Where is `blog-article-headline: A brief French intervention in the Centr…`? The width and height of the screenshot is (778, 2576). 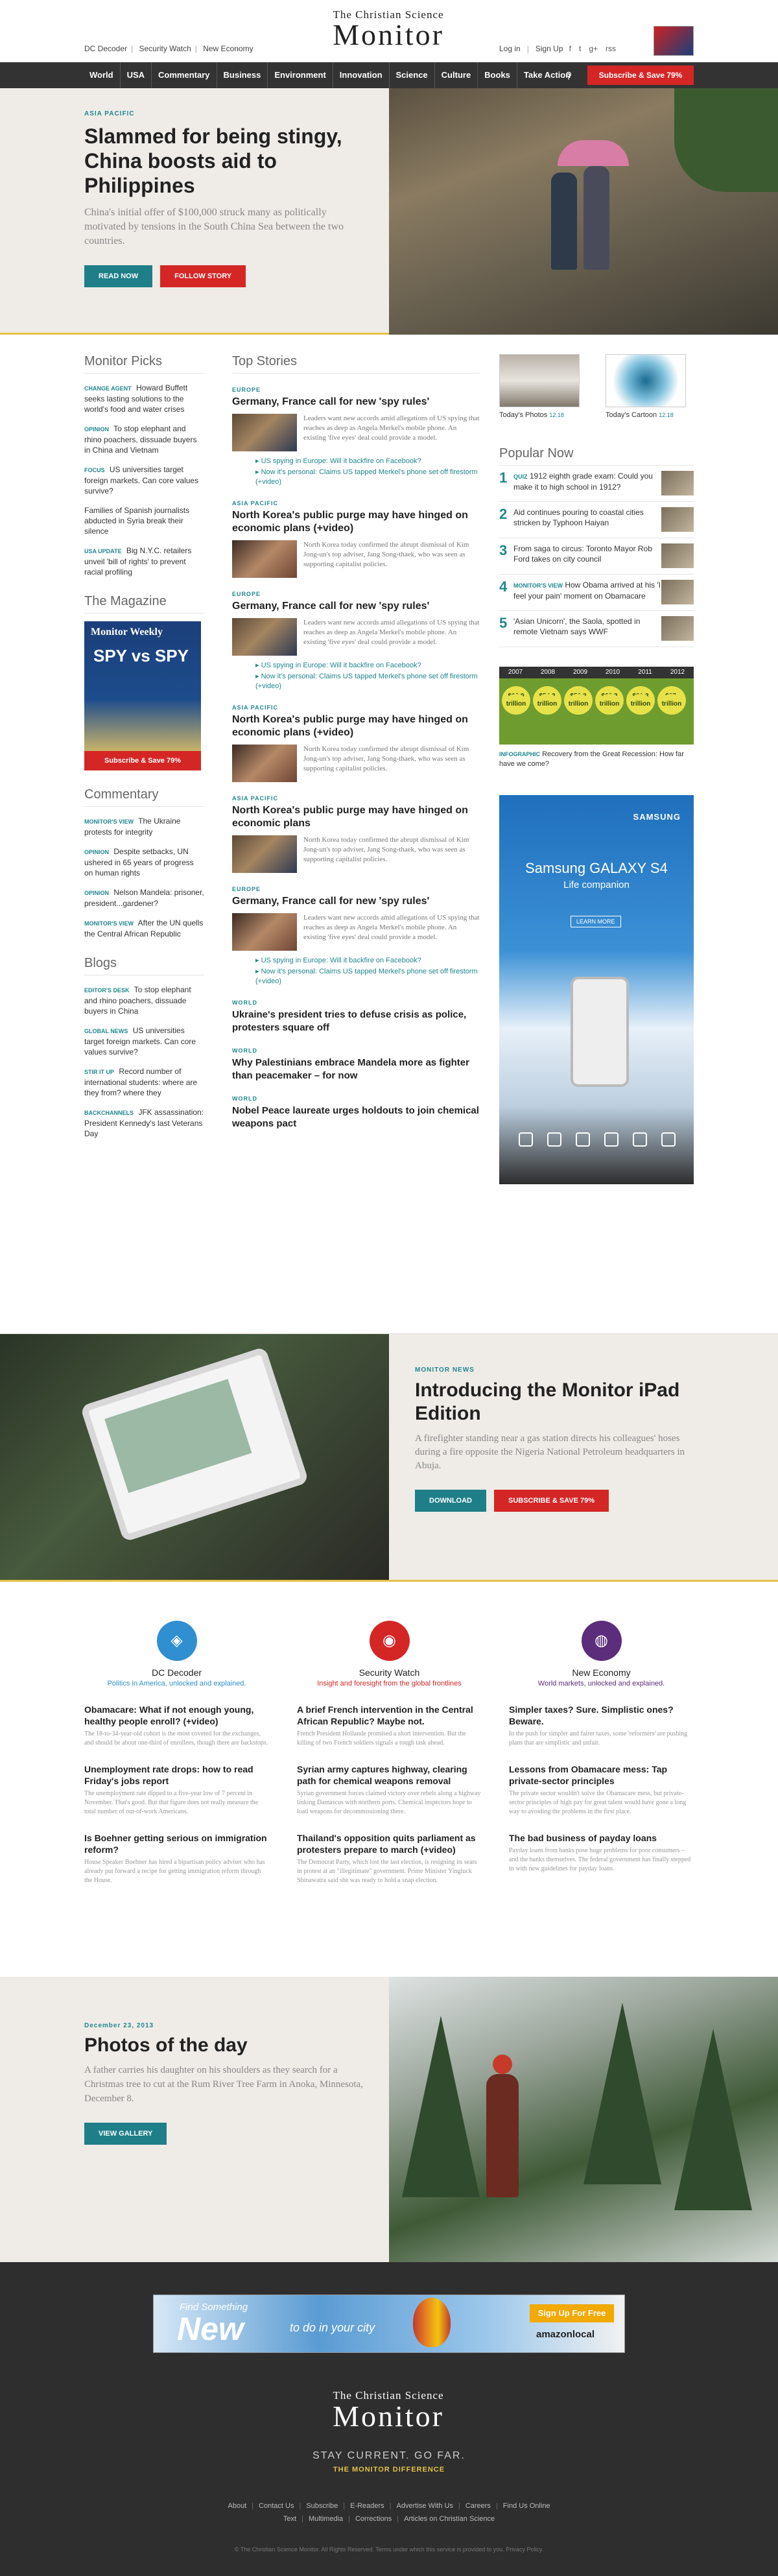 blog-article-headline: A brief French intervention in the Centr… is located at coordinates (389, 1715).